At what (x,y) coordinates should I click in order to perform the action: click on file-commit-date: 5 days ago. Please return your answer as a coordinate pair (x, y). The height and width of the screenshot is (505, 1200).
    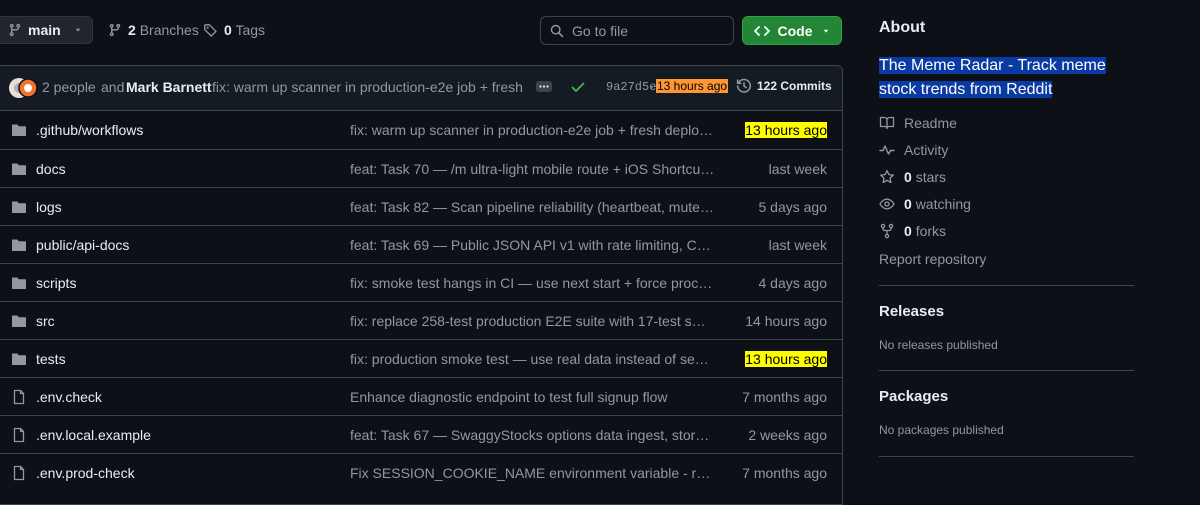
    Looking at the image, I should click on (793, 207).